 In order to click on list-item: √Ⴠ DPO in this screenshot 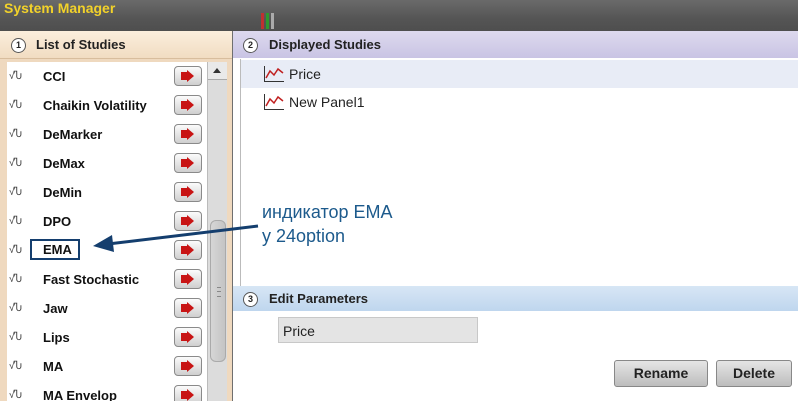, I will do `click(107, 221)`.